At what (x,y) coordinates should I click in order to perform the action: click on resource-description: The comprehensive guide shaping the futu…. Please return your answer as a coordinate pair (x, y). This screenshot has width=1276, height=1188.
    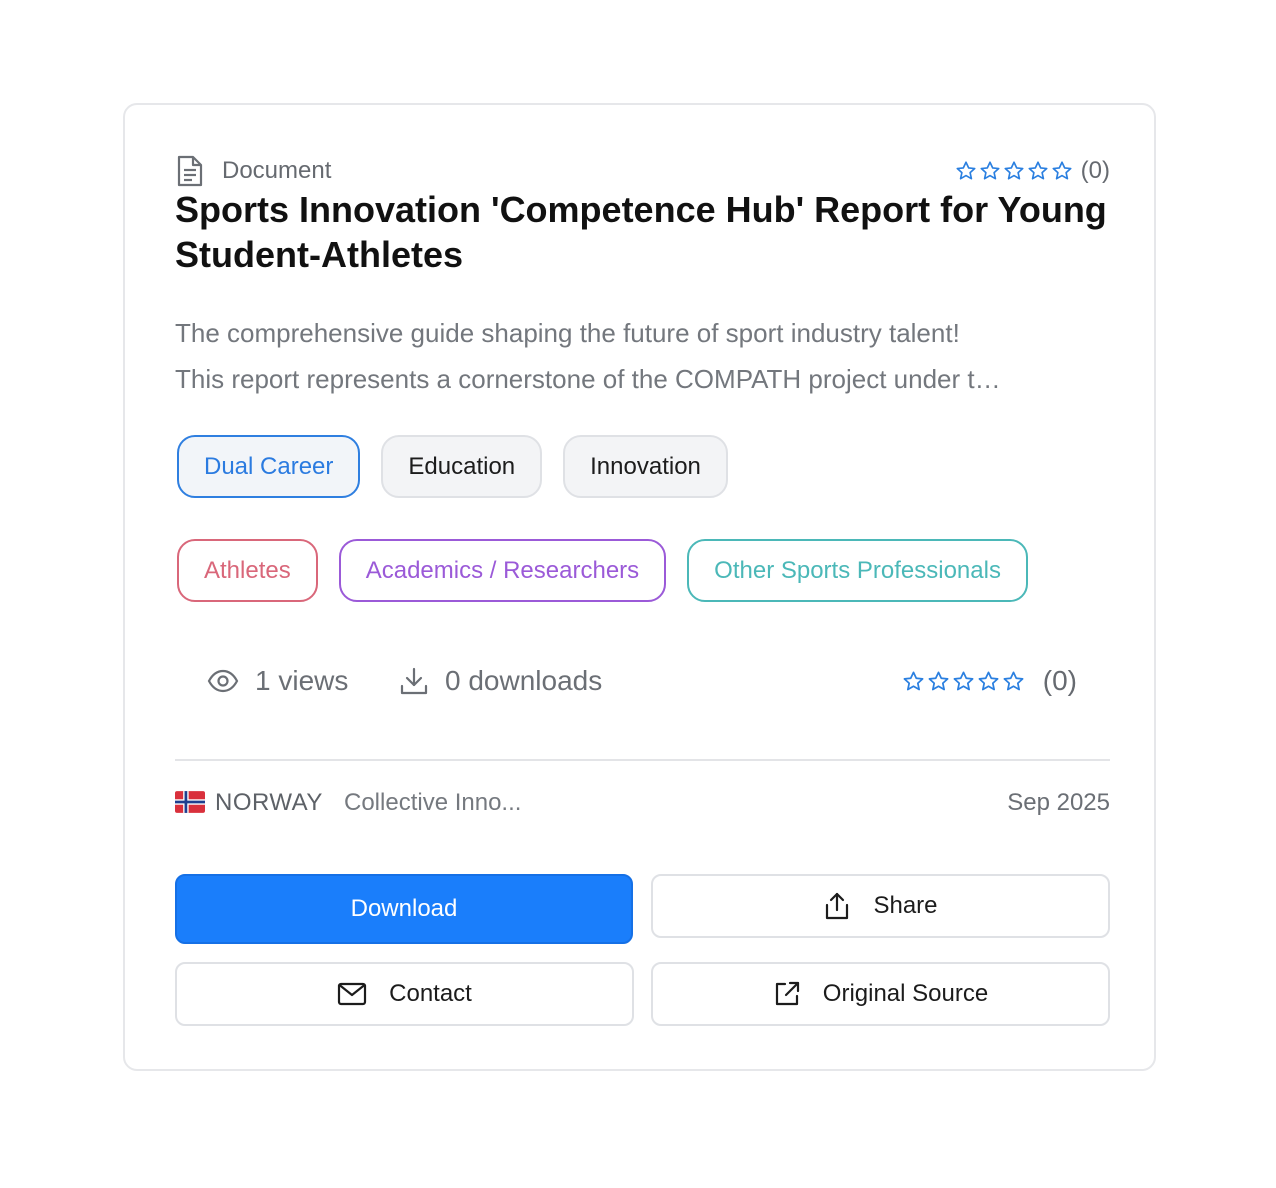
    Looking at the image, I should click on (642, 356).